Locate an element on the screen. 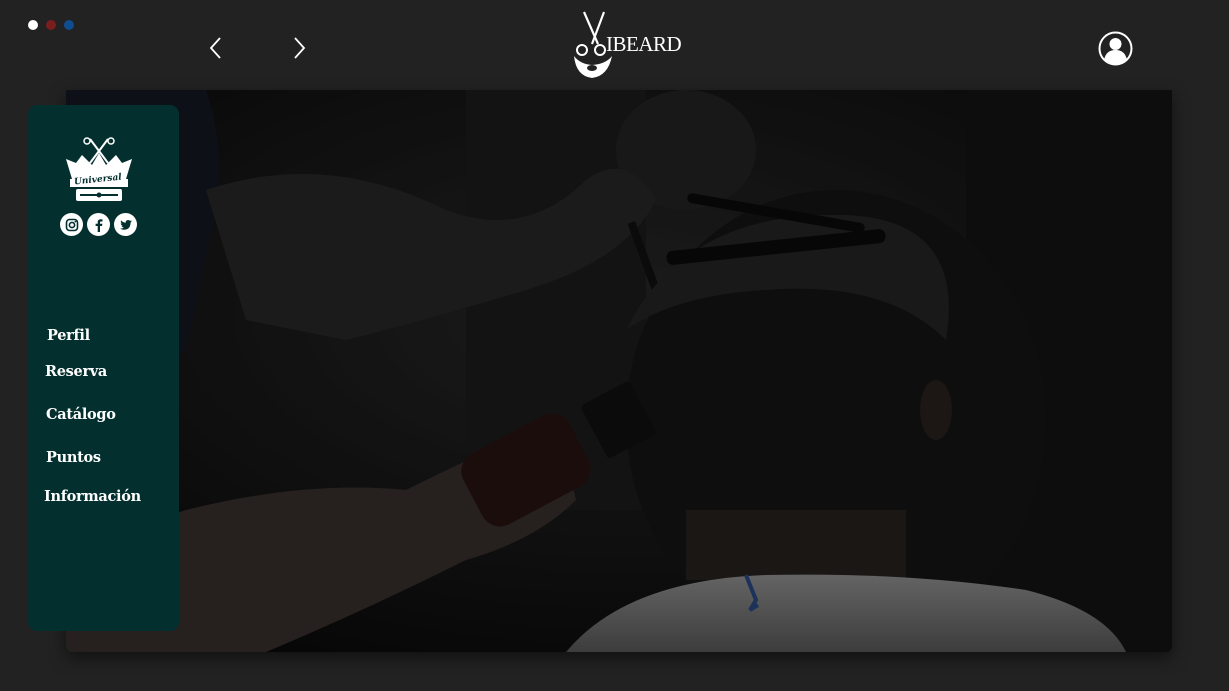 The height and width of the screenshot is (691, 1229). account-button is located at coordinates (1115, 48).